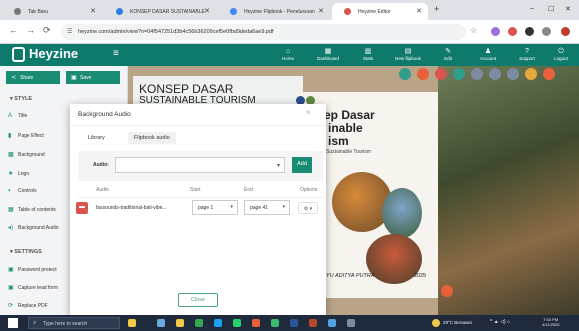 This screenshot has width=579, height=331. Describe the element at coordinates (102, 190) in the screenshot. I see `column-header-audio: Audio` at that location.